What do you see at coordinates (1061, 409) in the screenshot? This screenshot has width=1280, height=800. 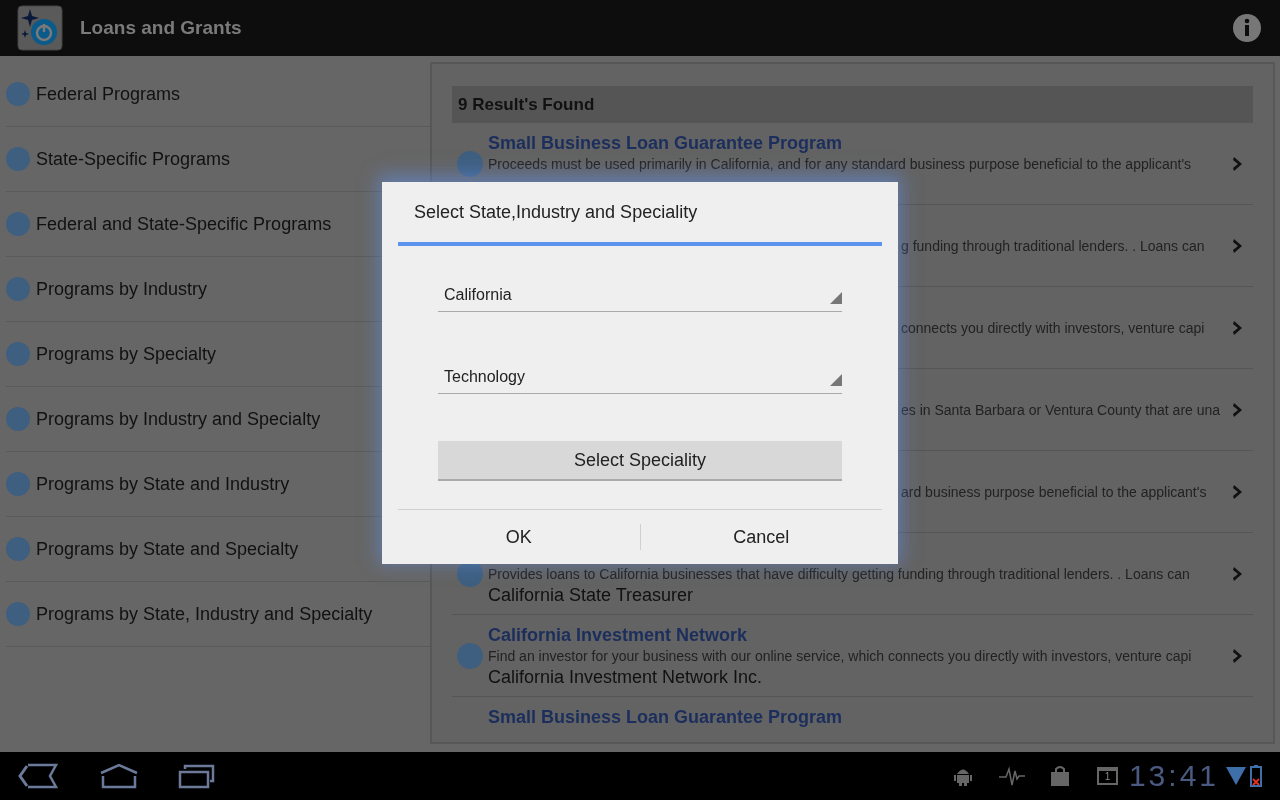 I see `program-description: es in Santa Barbara or Ventura County that are una` at bounding box center [1061, 409].